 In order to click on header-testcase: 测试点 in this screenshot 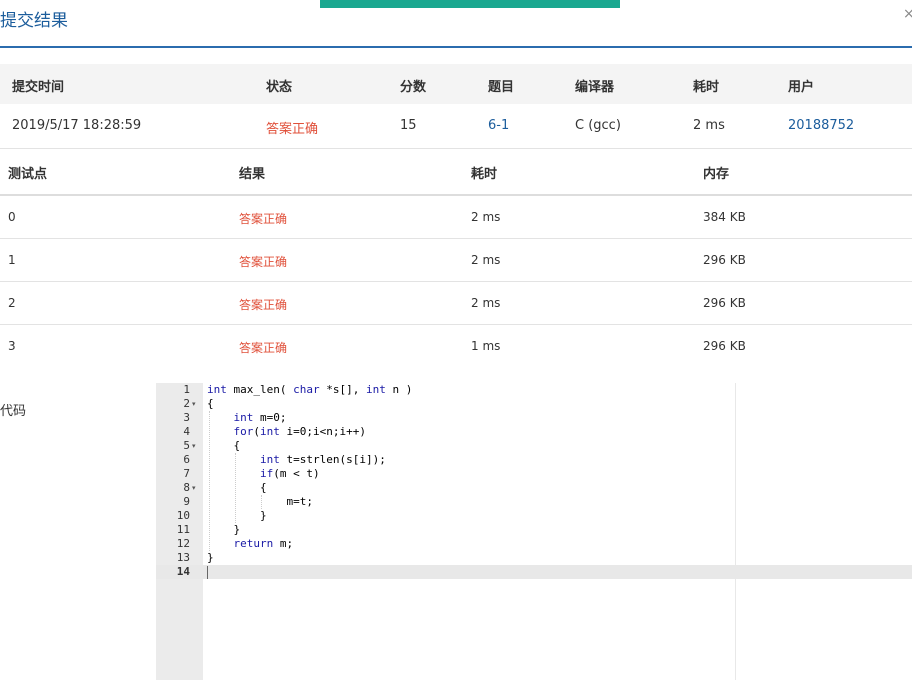, I will do `click(28, 174)`.